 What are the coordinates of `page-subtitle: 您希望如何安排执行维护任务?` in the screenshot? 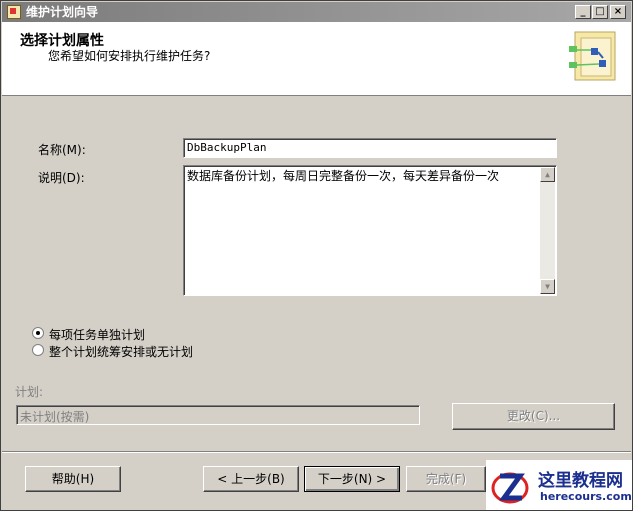 It's located at (129, 56).